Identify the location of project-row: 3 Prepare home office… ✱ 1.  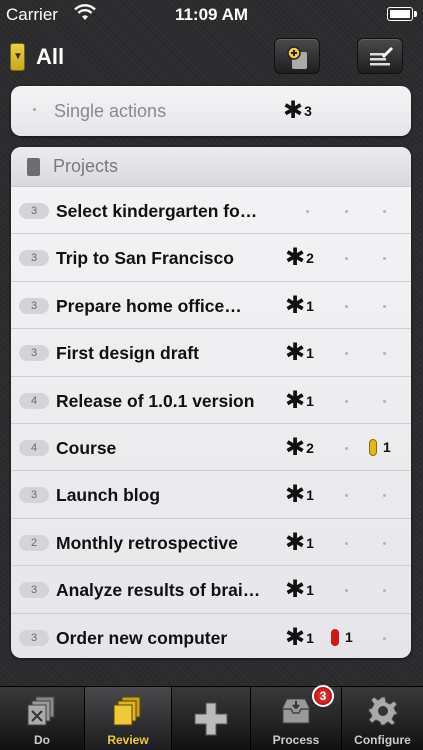
(211, 306).